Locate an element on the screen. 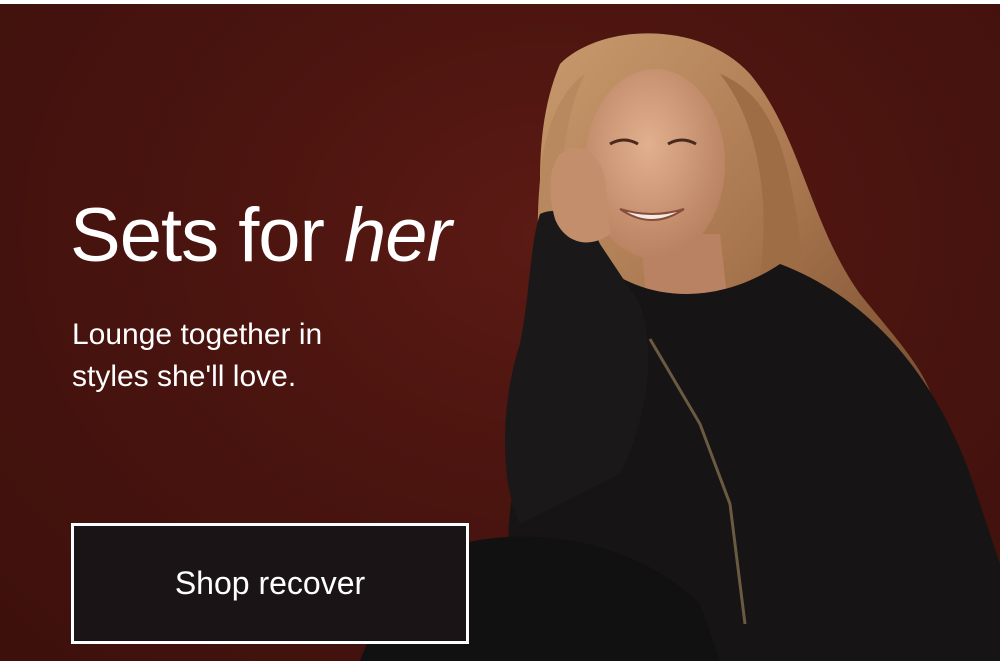 This screenshot has width=1000, height=661. headline-main-text: Sets for is located at coordinates (207, 235).